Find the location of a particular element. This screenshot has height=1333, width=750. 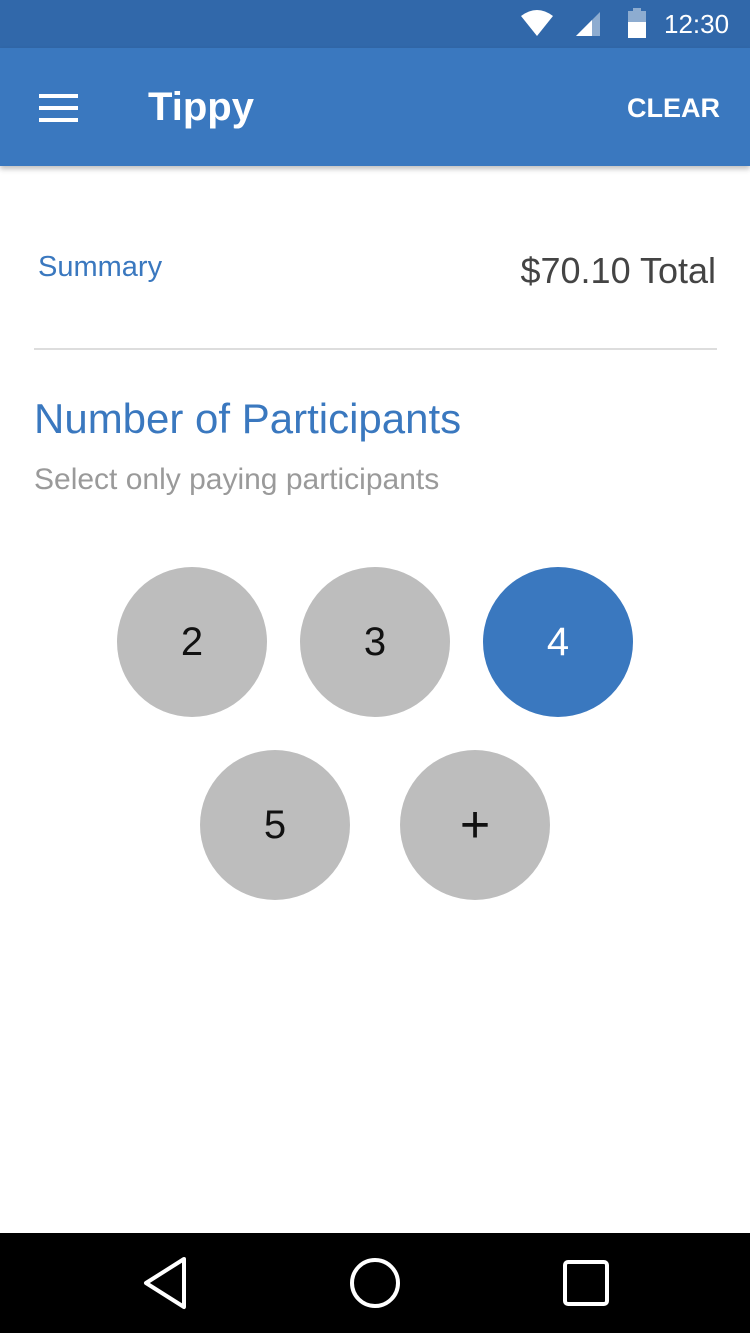

participant-option-2: 2 is located at coordinates (192, 642).